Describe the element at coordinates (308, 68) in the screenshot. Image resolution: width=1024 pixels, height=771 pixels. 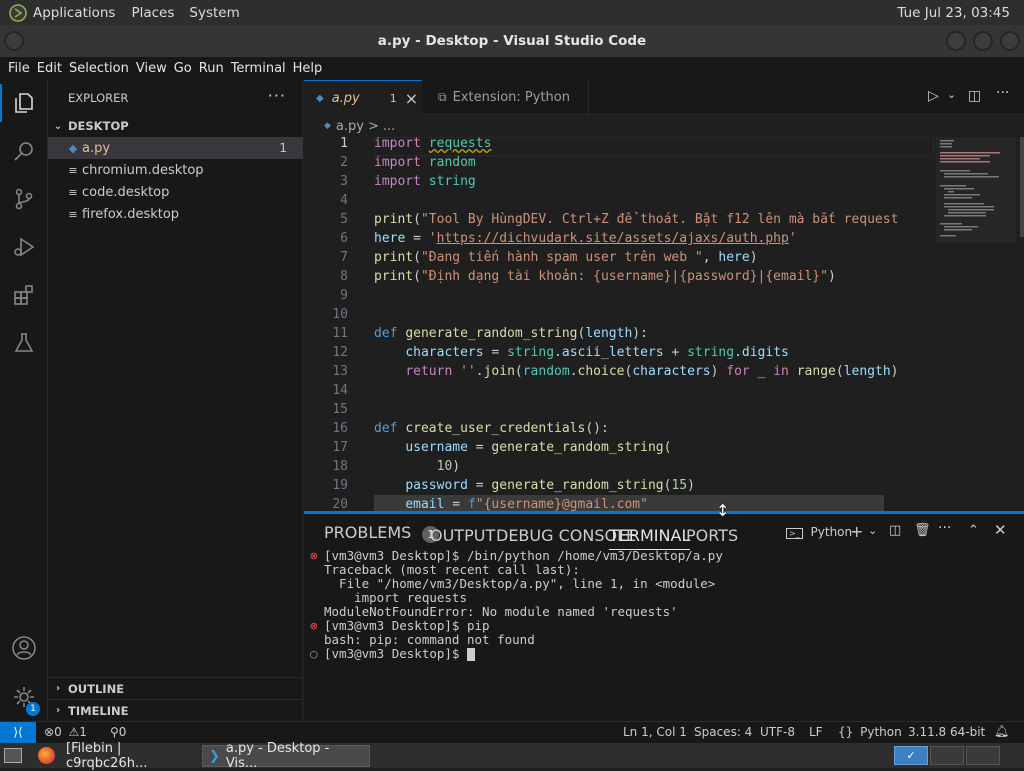
I see `menu-help: Help` at that location.